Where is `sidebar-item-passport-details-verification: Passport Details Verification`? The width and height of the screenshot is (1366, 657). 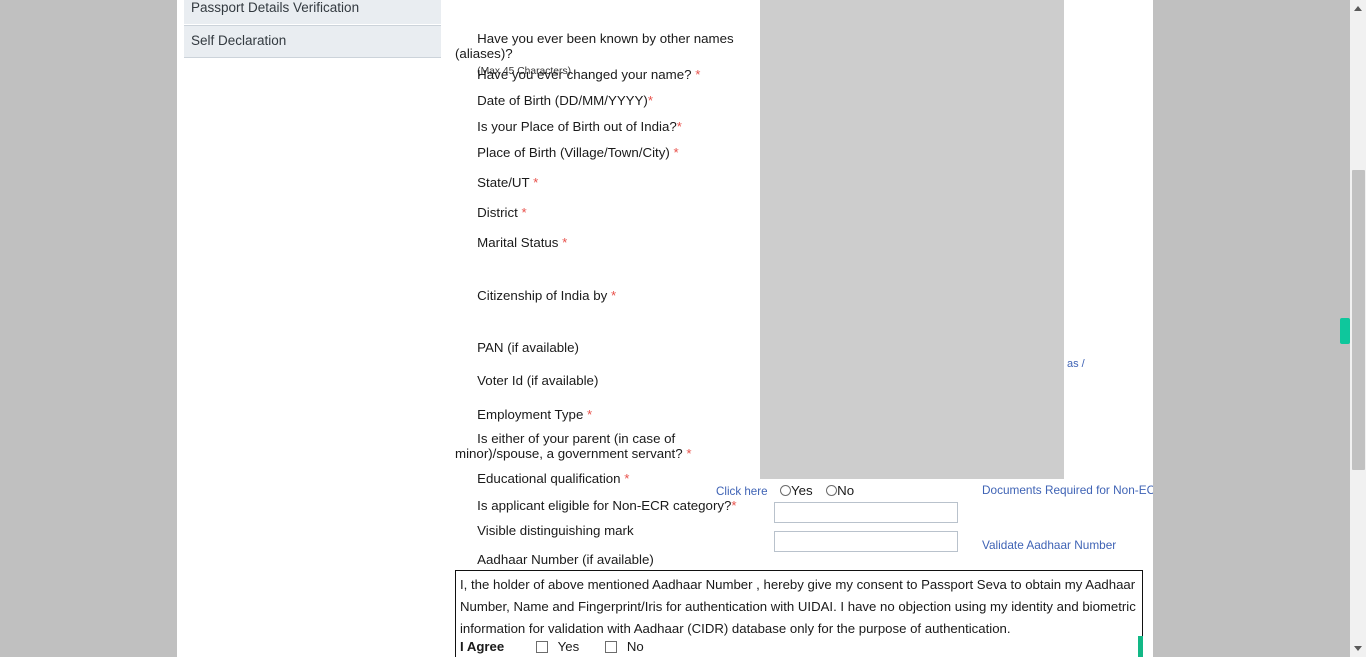
sidebar-item-passport-details-verification: Passport Details Verification is located at coordinates (312, 12).